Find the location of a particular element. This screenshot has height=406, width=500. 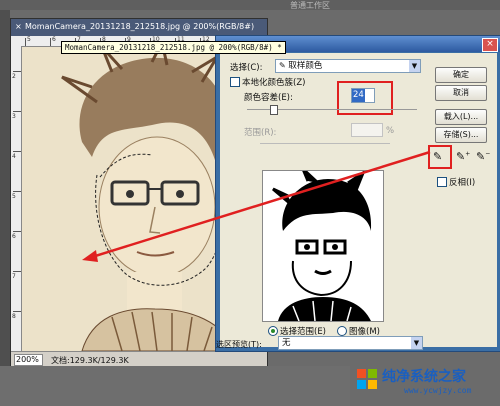

watermark-url: www.ycwjzy.com is located at coordinates (438, 390).